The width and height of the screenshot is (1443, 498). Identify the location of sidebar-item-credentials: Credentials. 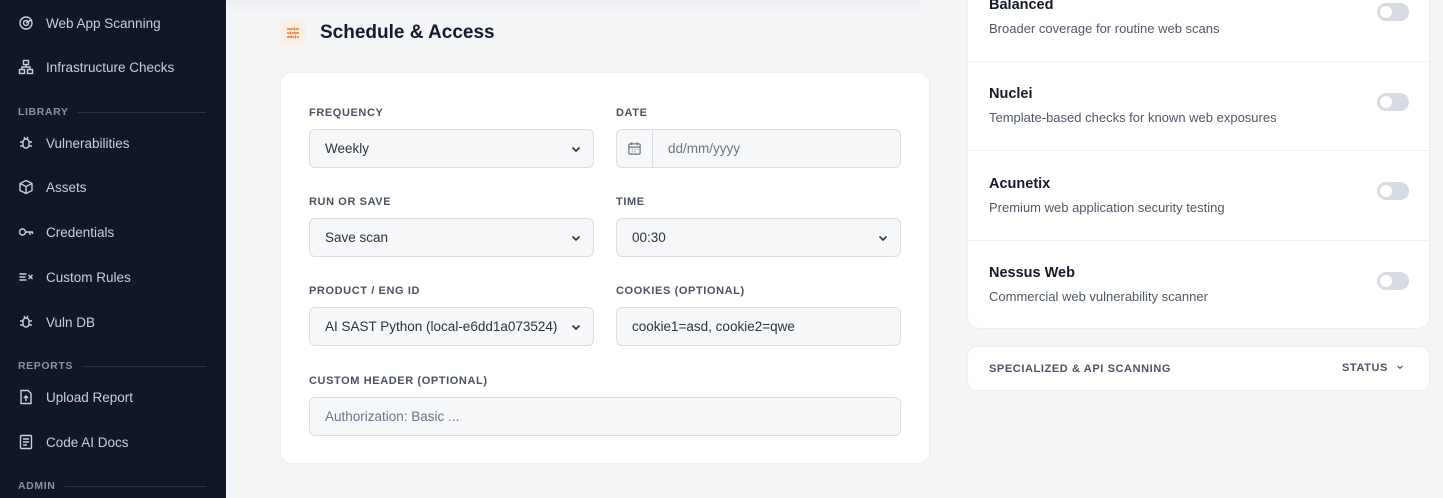
(66, 232).